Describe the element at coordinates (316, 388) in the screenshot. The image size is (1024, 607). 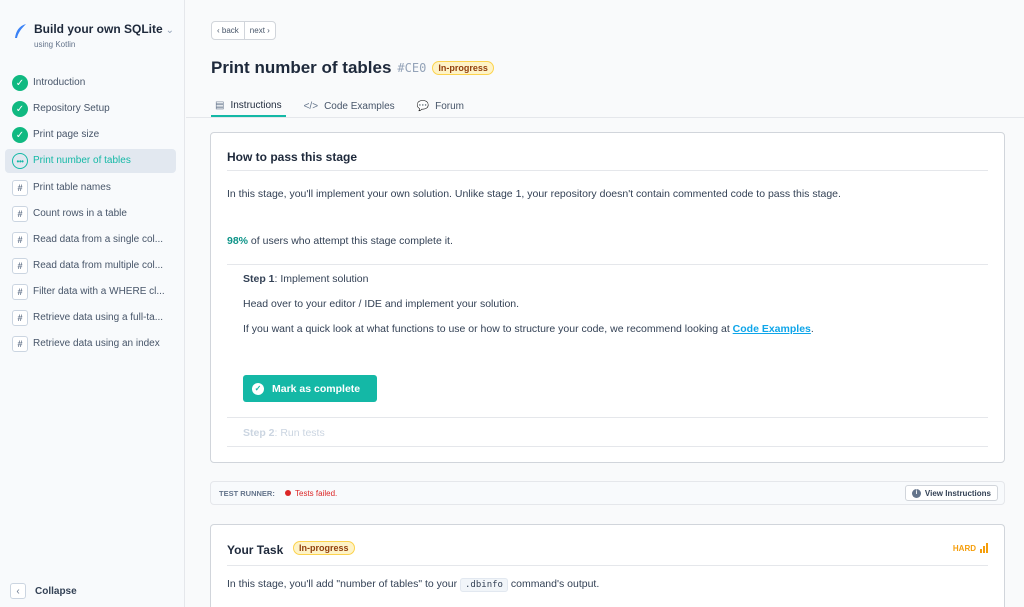
I see `mark-complete-label: Mark as complete` at that location.